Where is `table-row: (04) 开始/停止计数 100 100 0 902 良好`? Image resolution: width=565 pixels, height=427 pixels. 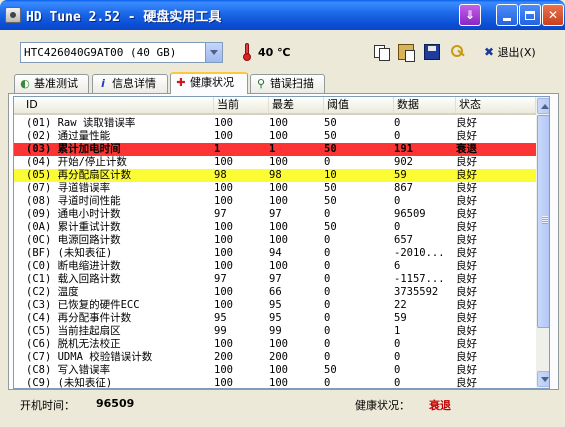
table-row: (04) 开始/停止计数 100 100 0 902 良好 is located at coordinates (275, 162).